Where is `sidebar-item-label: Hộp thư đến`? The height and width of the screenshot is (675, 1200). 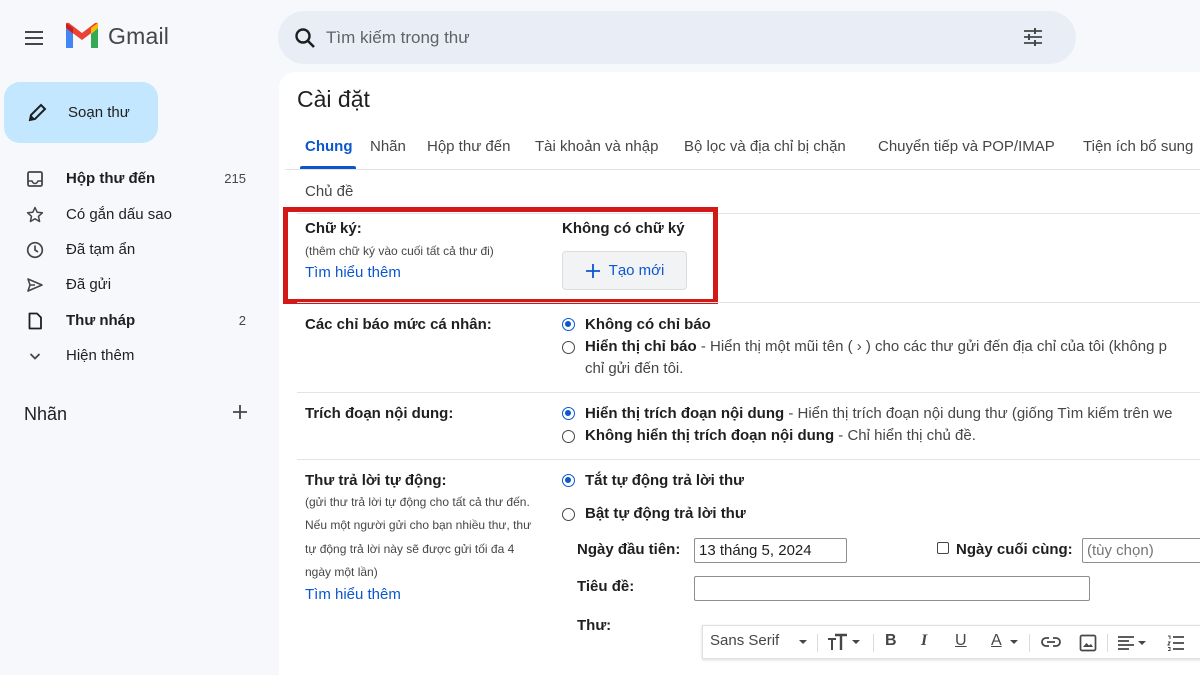 sidebar-item-label: Hộp thư đến is located at coordinates (111, 178).